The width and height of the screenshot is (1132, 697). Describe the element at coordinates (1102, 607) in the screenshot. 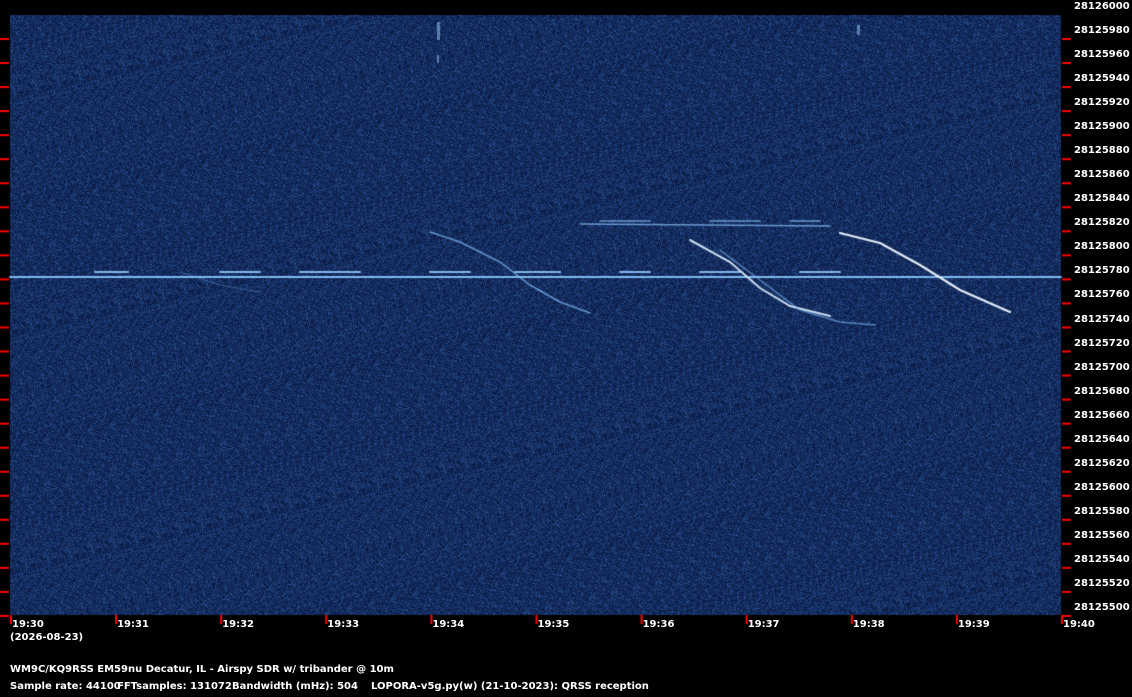

I see `frequency-label: 28125500` at that location.